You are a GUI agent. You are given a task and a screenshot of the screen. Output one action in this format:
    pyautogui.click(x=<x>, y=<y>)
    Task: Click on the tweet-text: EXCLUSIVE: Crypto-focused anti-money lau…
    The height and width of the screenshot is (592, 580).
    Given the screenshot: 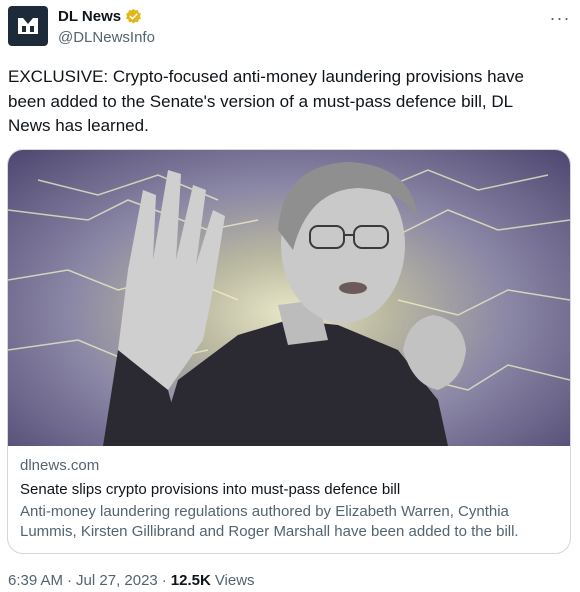 What is the action you would take?
    pyautogui.click(x=266, y=101)
    